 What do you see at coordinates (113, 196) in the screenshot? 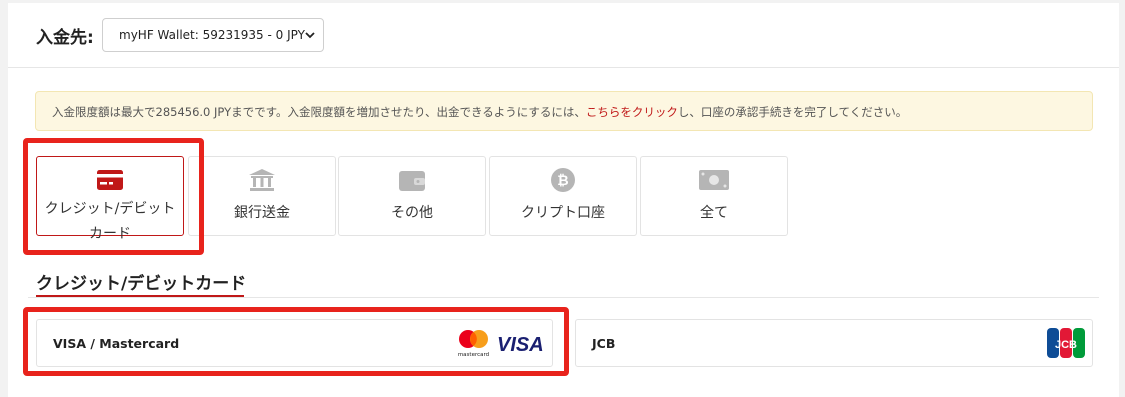
I see `highlight-box-credit-card-method` at bounding box center [113, 196].